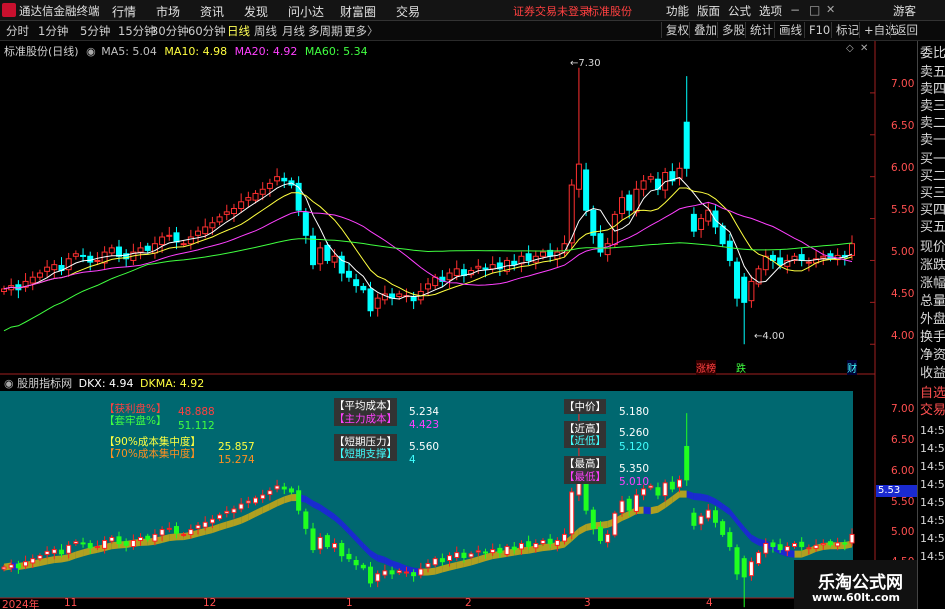 This screenshot has height=609, width=945. What do you see at coordinates (932, 265) in the screenshot?
I see `side-item-change: 涨跌` at bounding box center [932, 265].